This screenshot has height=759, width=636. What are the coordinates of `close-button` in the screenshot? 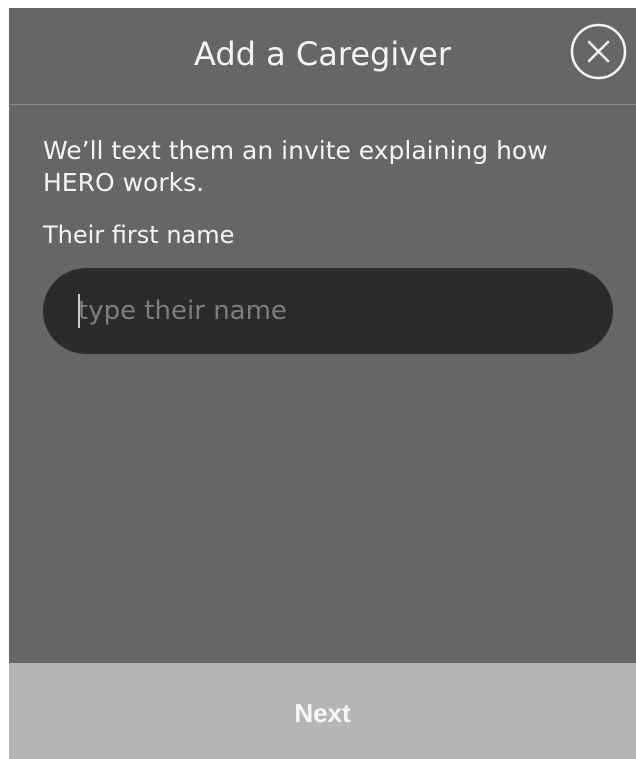 It's located at (598, 51).